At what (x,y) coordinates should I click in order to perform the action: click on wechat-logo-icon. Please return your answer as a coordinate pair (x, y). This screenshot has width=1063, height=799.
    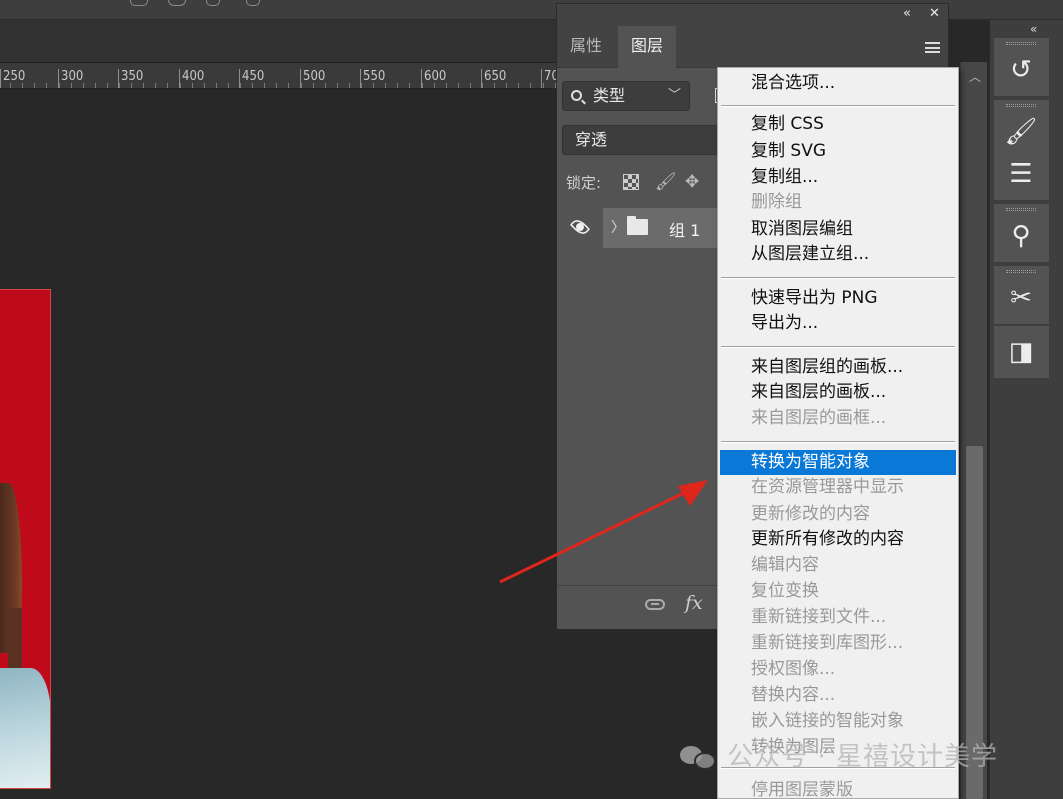
    Looking at the image, I should click on (699, 758).